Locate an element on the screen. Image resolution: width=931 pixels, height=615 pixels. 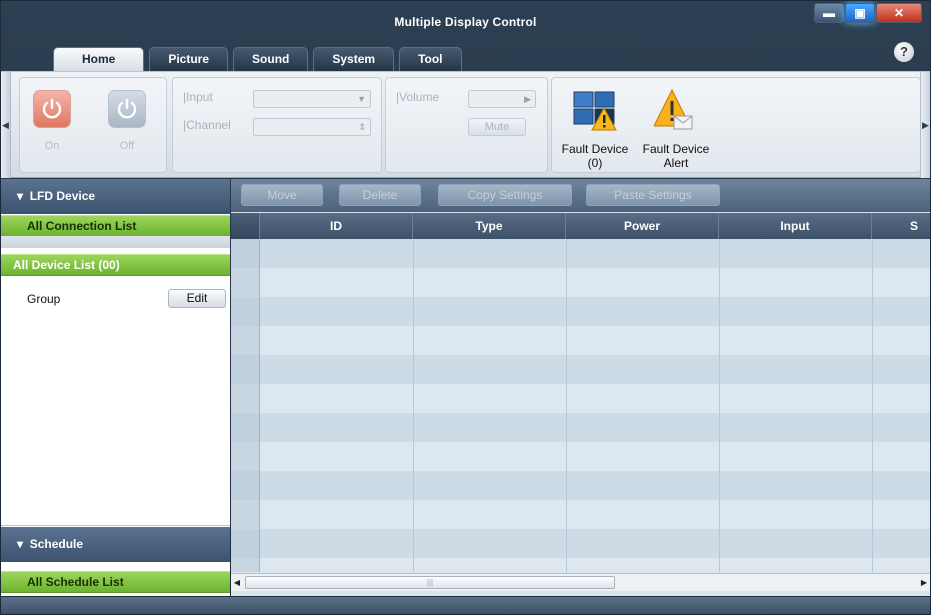
volume-group: |Volume ▶ Mute is located at coordinates (466, 125).